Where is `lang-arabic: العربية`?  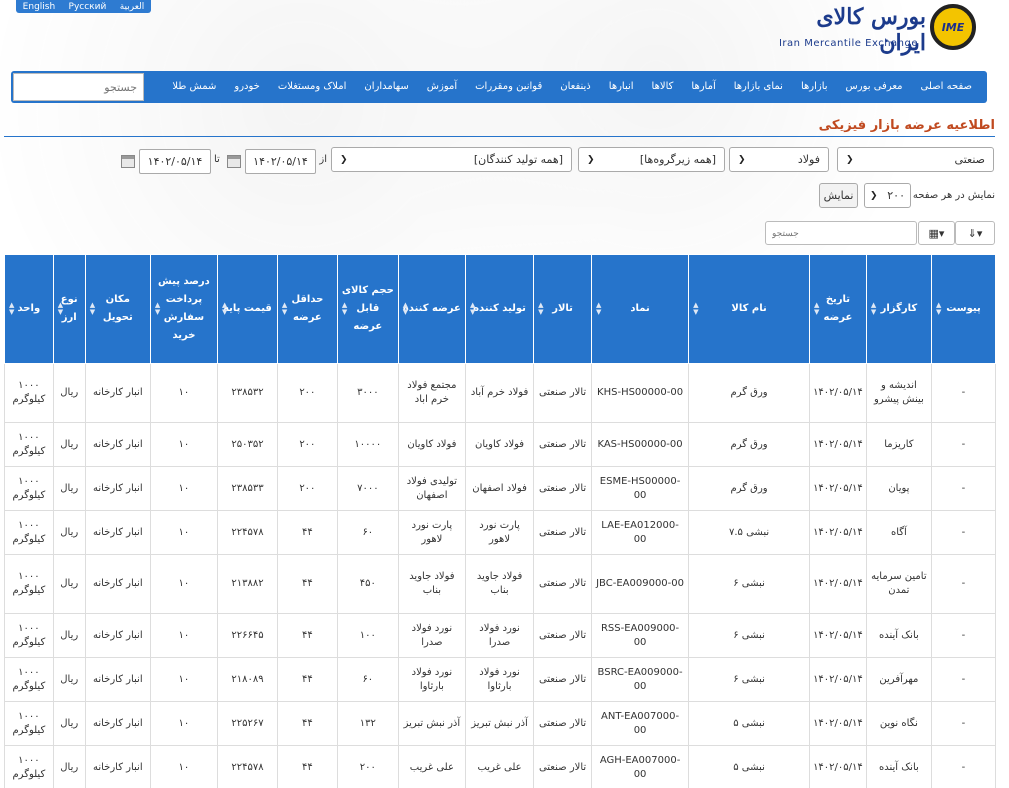
lang-arabic: العربية is located at coordinates (132, 7).